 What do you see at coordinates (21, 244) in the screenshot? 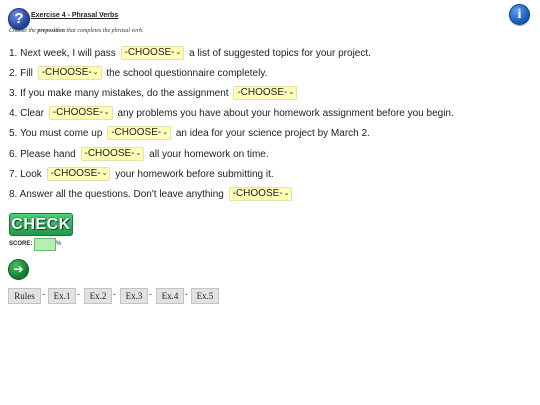
I see `score-label: SCORE:` at bounding box center [21, 244].